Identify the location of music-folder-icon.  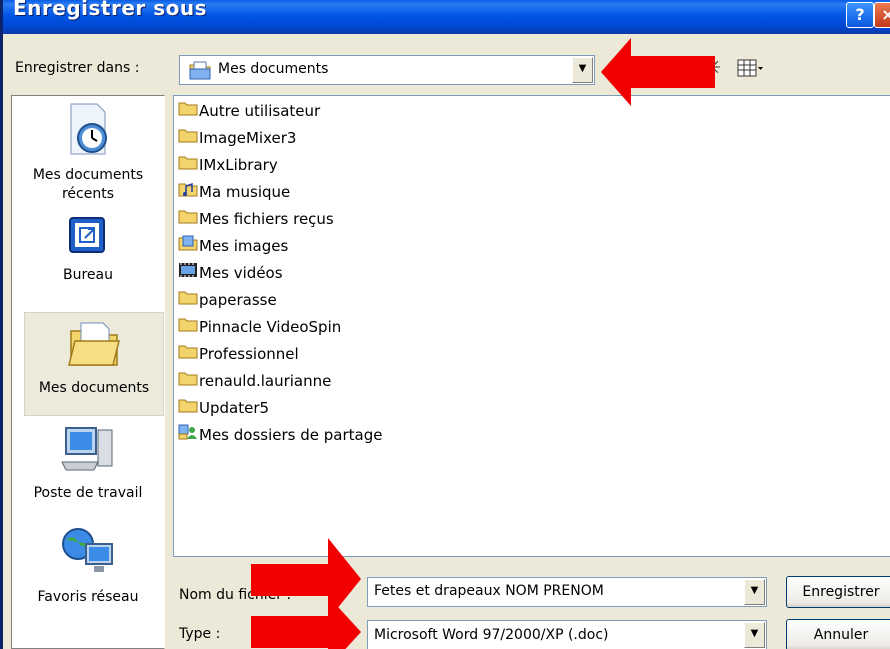
(188, 192).